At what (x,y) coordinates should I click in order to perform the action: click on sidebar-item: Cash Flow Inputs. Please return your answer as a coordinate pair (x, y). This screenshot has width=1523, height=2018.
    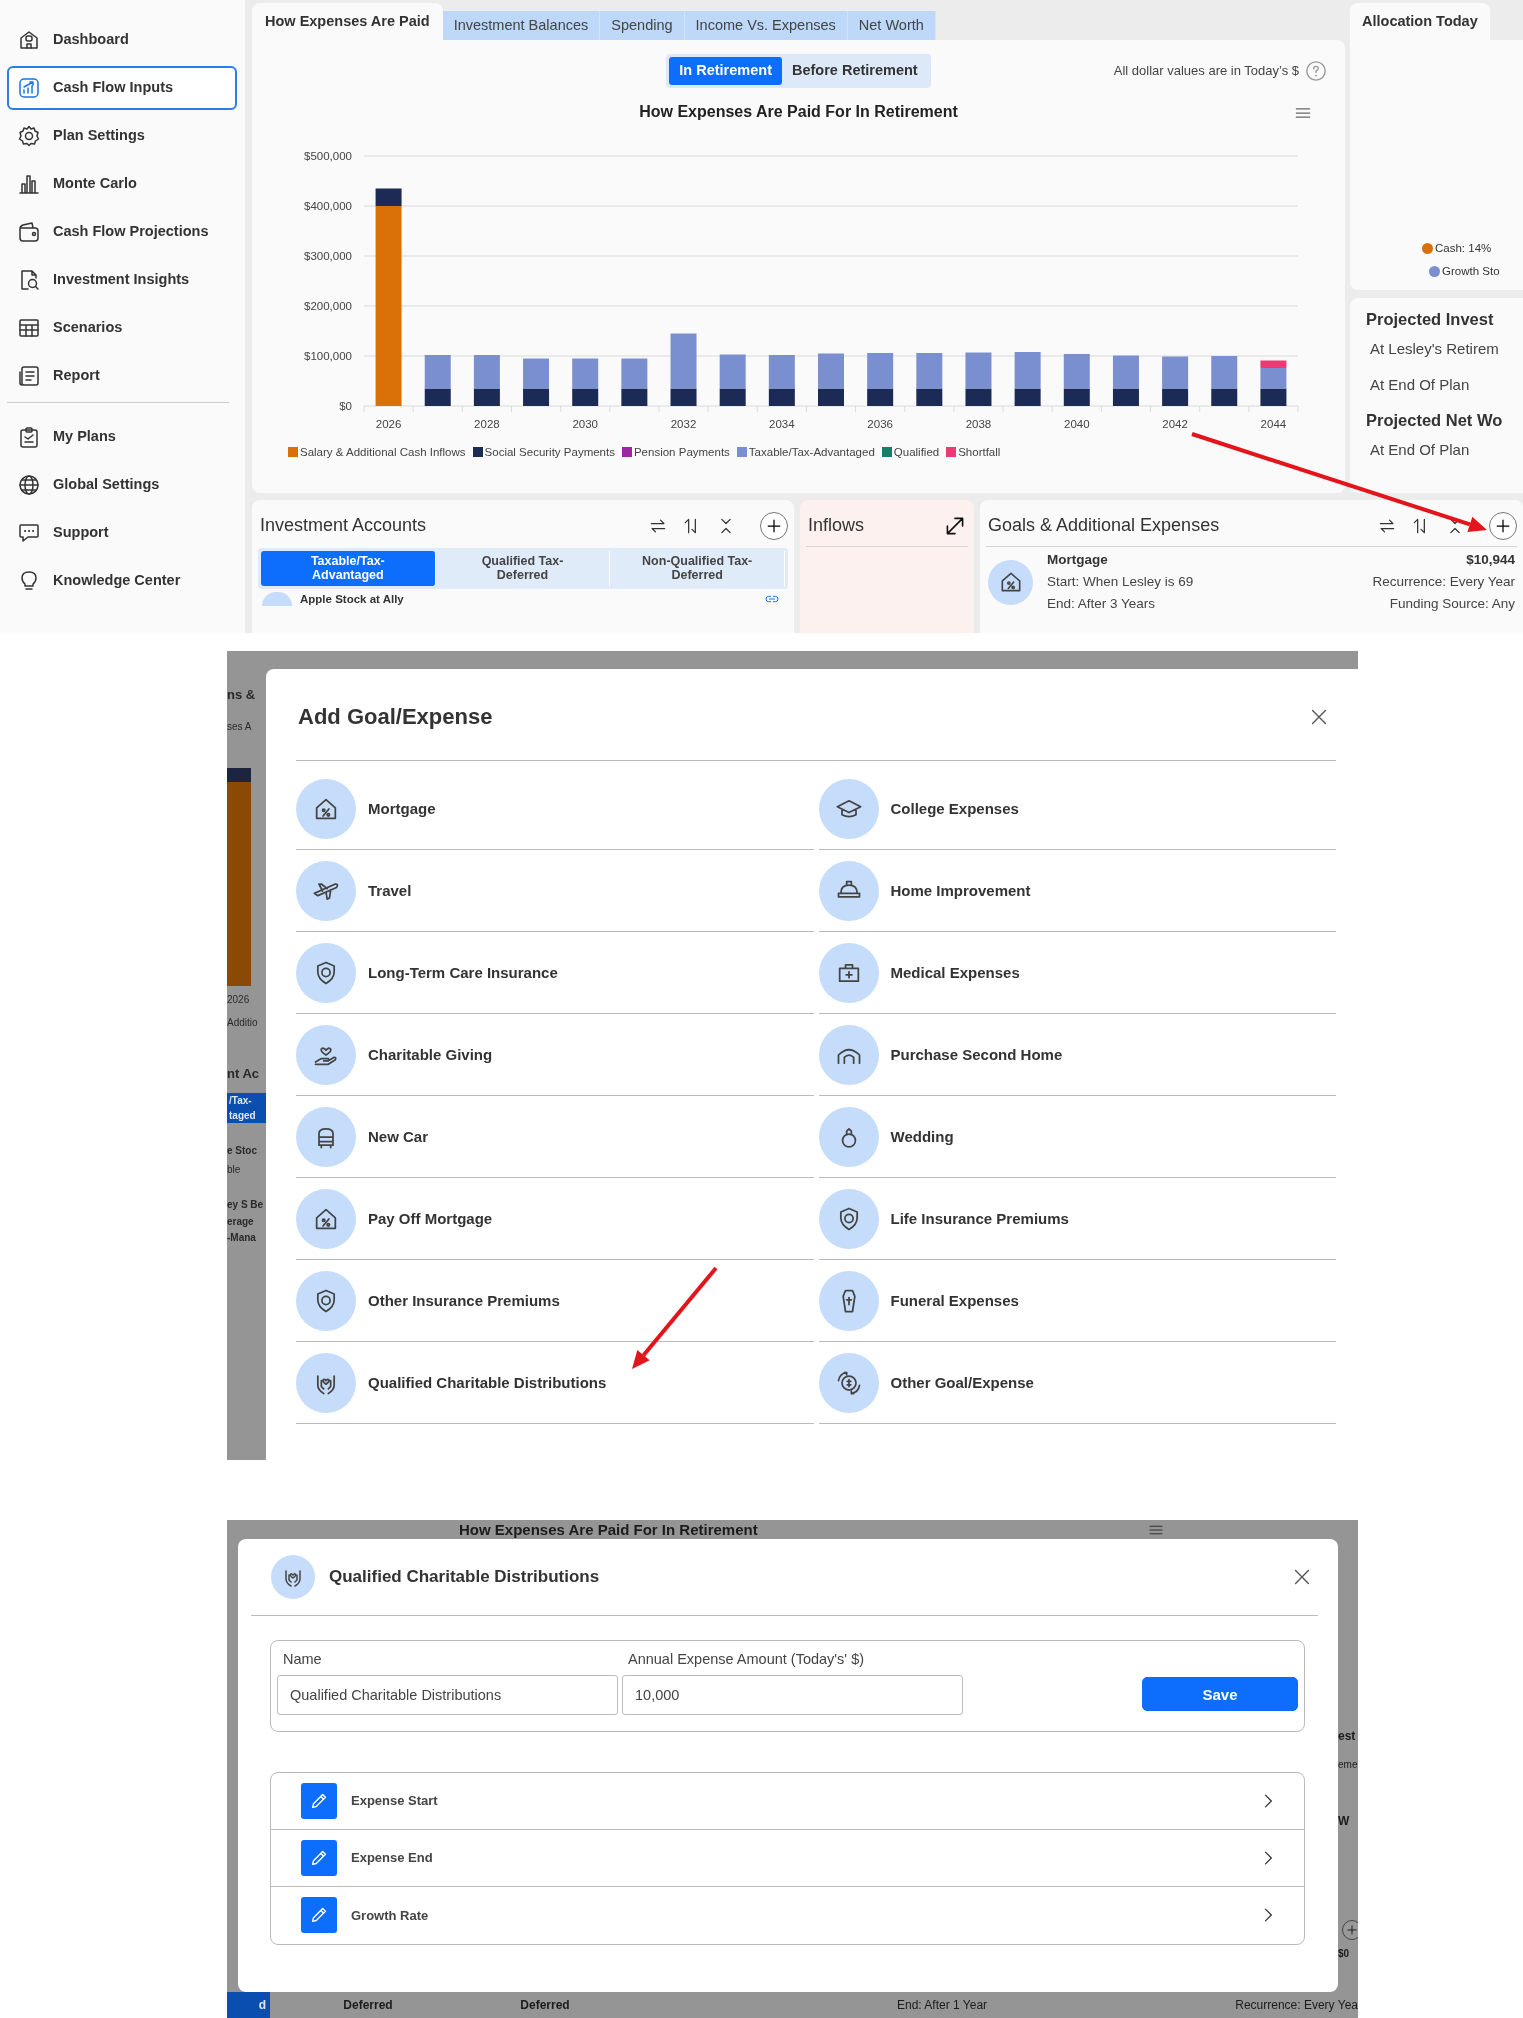
    Looking at the image, I should click on (122, 88).